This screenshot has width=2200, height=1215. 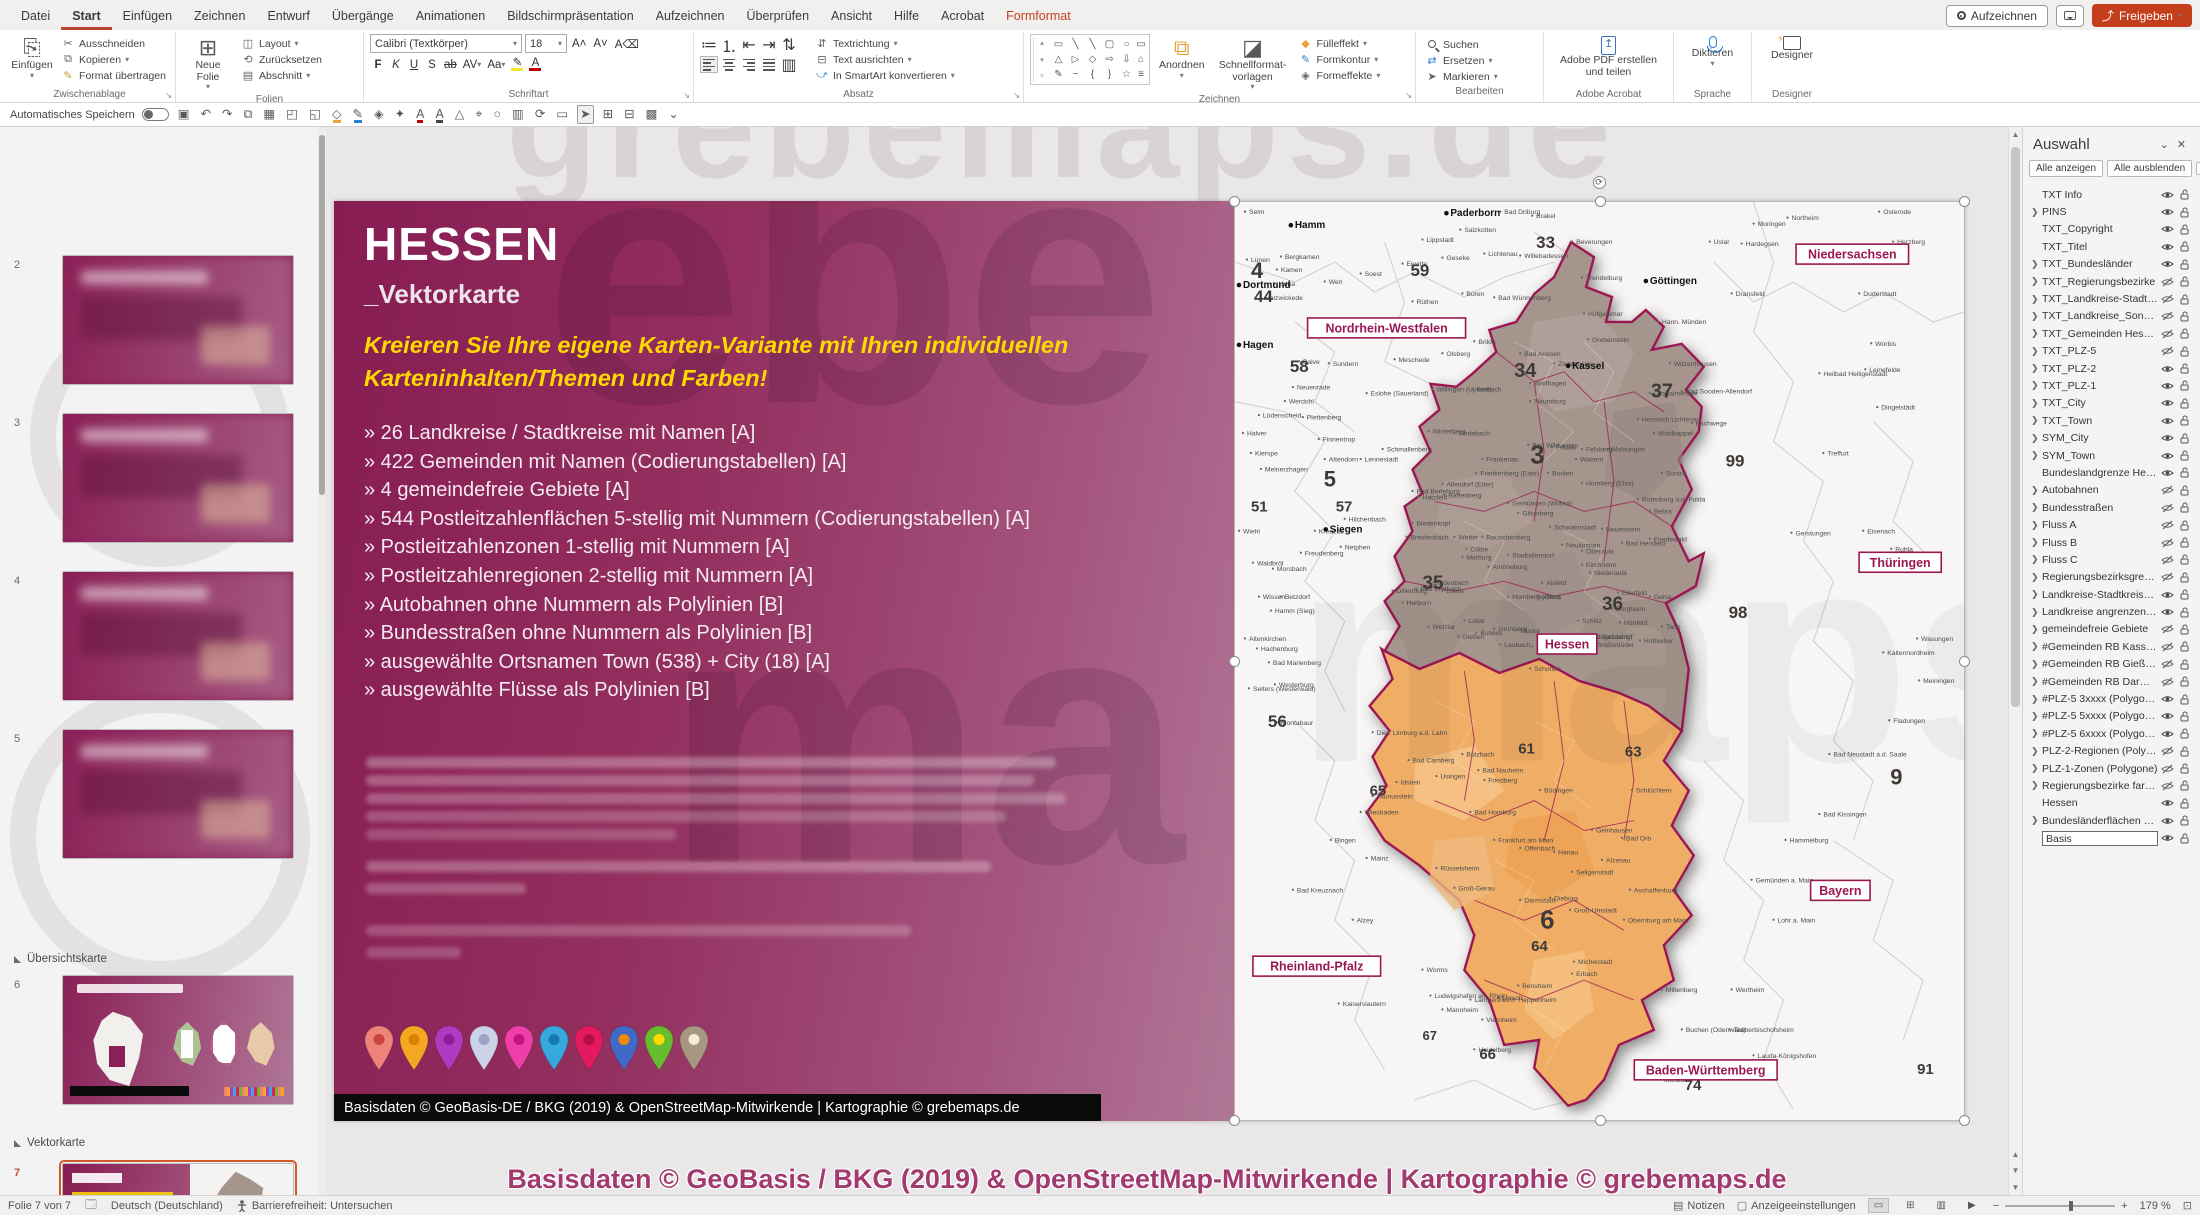 I want to click on undo-icon: ↶, so click(x=206, y=114).